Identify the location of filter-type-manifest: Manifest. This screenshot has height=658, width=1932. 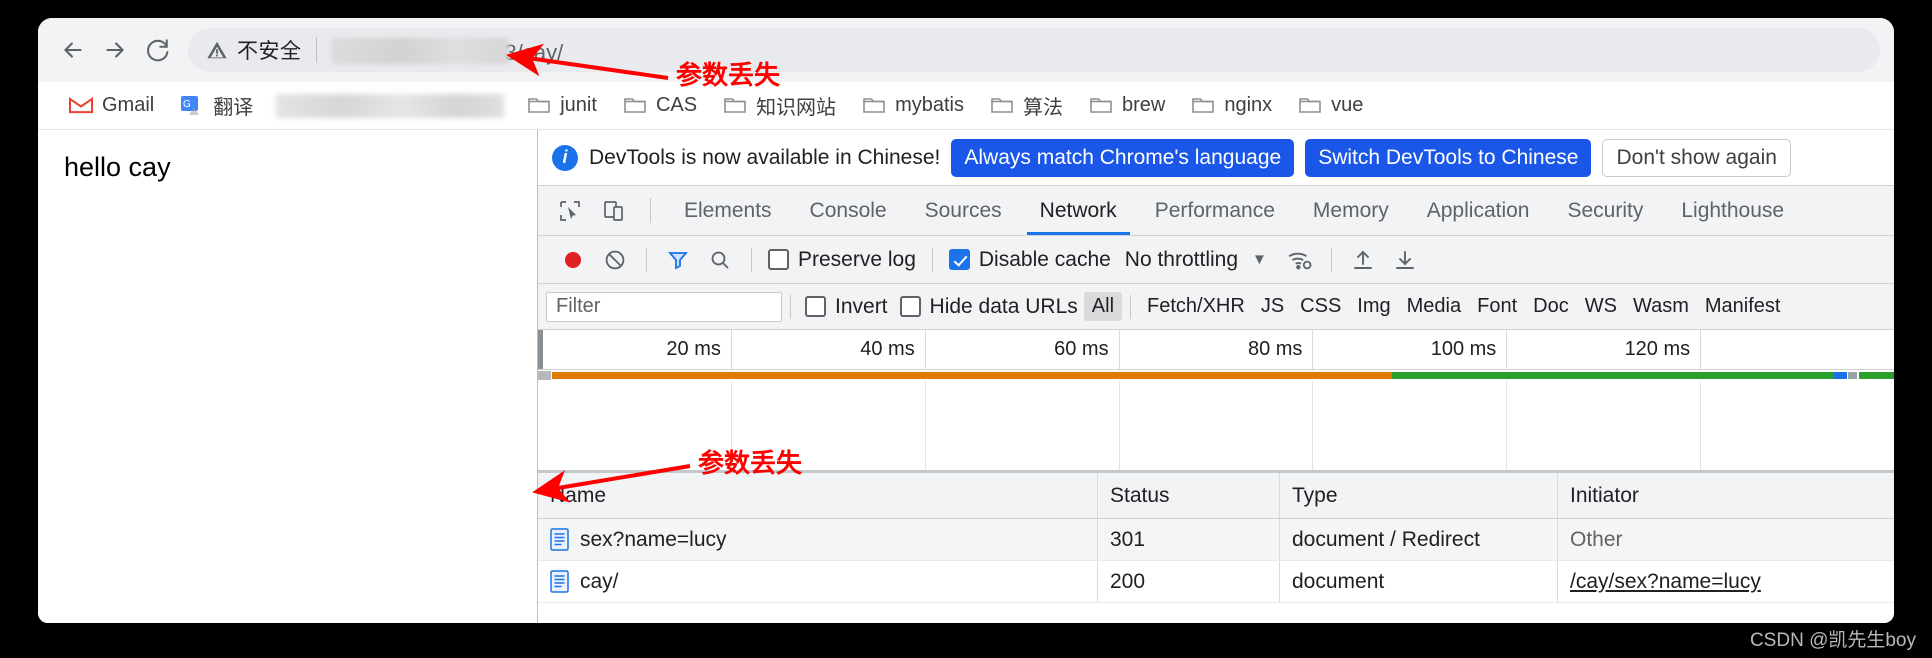
(1743, 306).